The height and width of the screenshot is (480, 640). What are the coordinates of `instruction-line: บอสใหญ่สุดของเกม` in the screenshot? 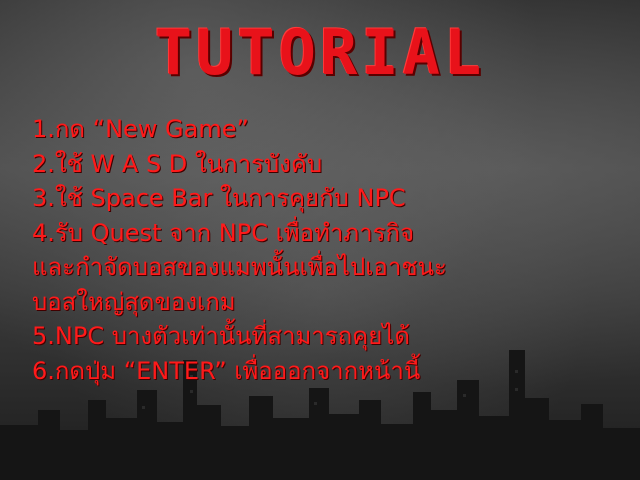 It's located at (134, 301).